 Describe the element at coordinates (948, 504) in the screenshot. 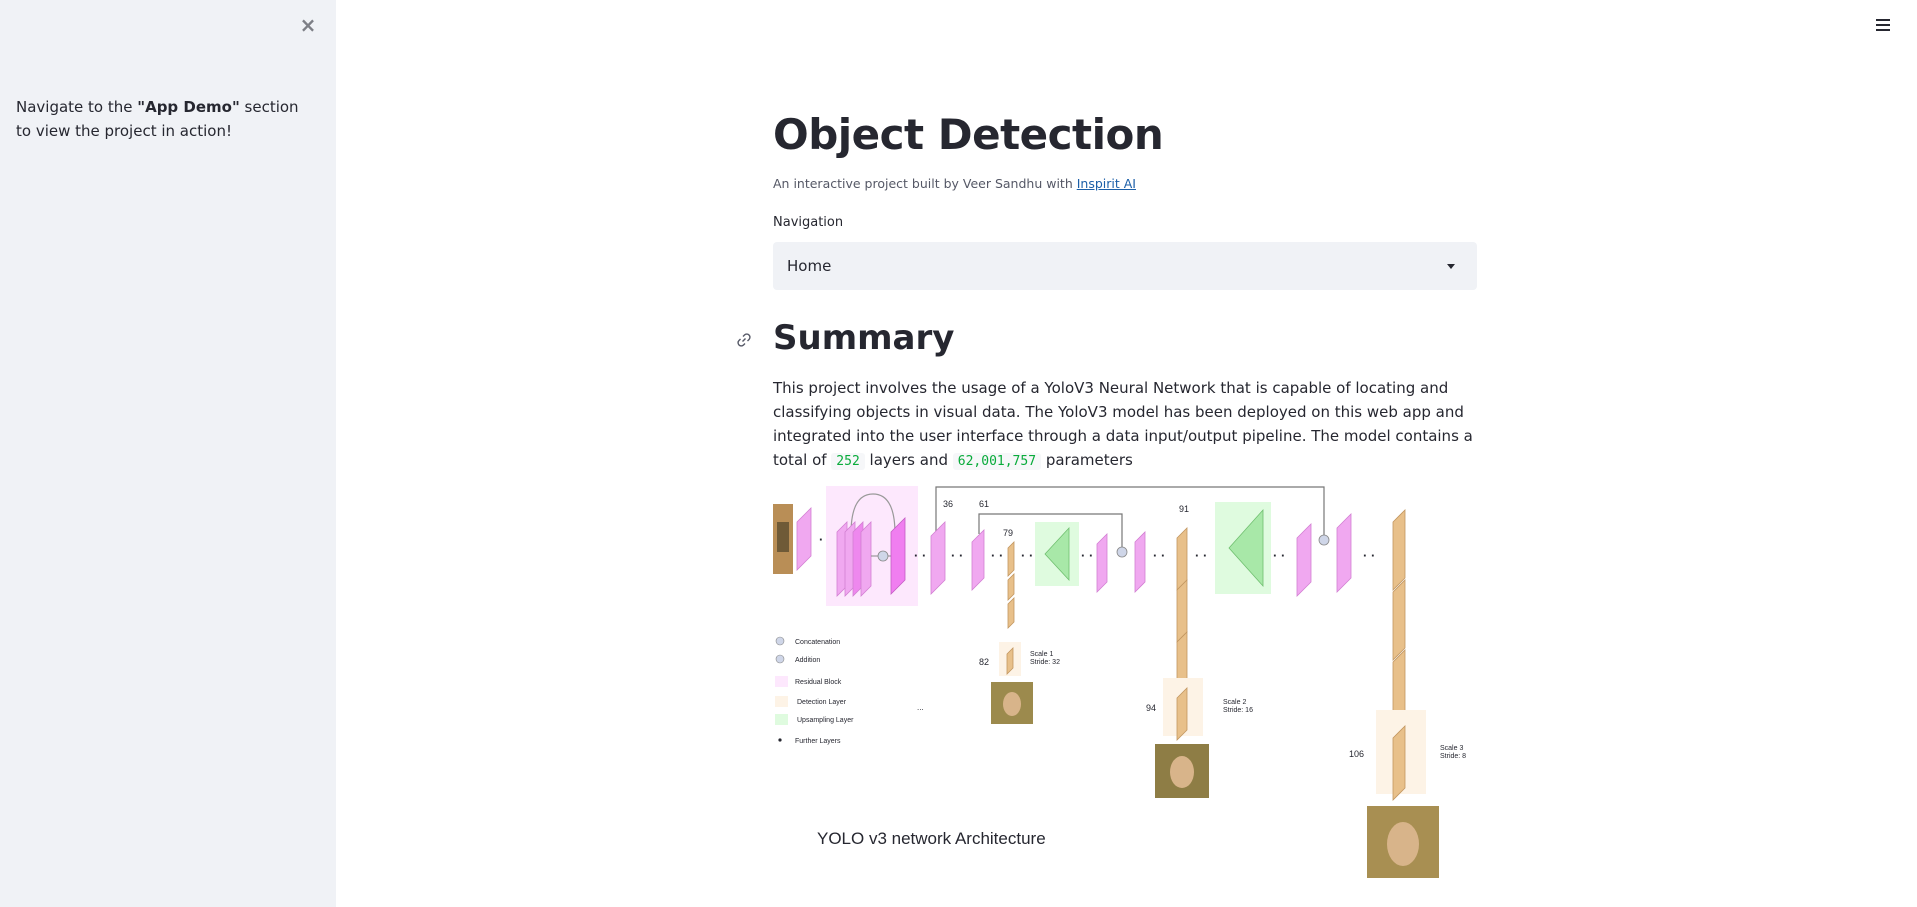

I see `layer-label: 36` at that location.